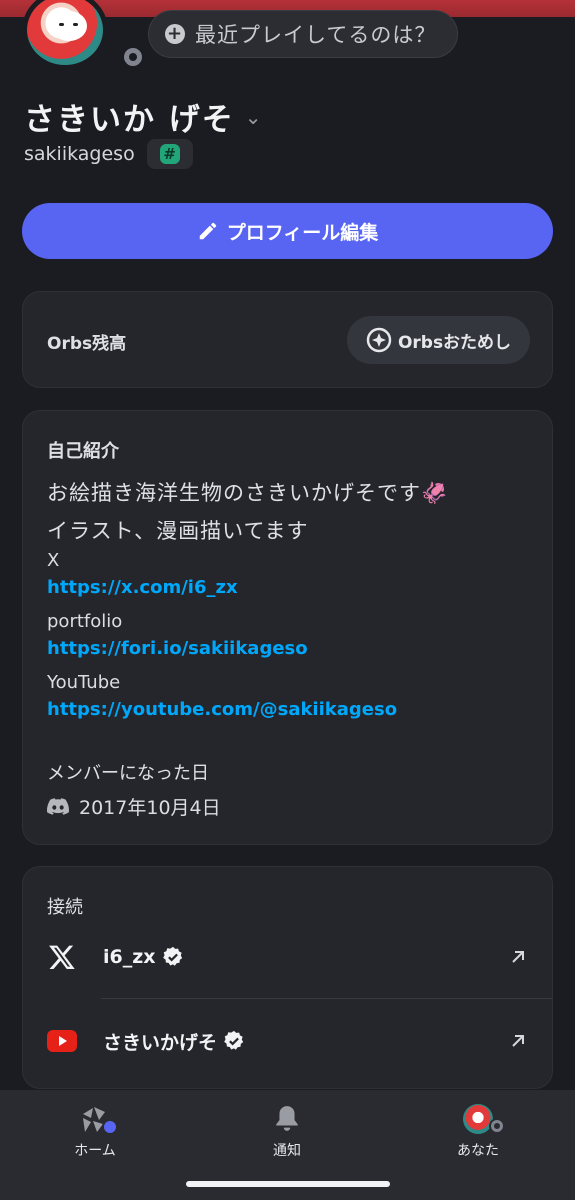 The height and width of the screenshot is (1200, 575). What do you see at coordinates (110, 1127) in the screenshot?
I see `unread-badge` at bounding box center [110, 1127].